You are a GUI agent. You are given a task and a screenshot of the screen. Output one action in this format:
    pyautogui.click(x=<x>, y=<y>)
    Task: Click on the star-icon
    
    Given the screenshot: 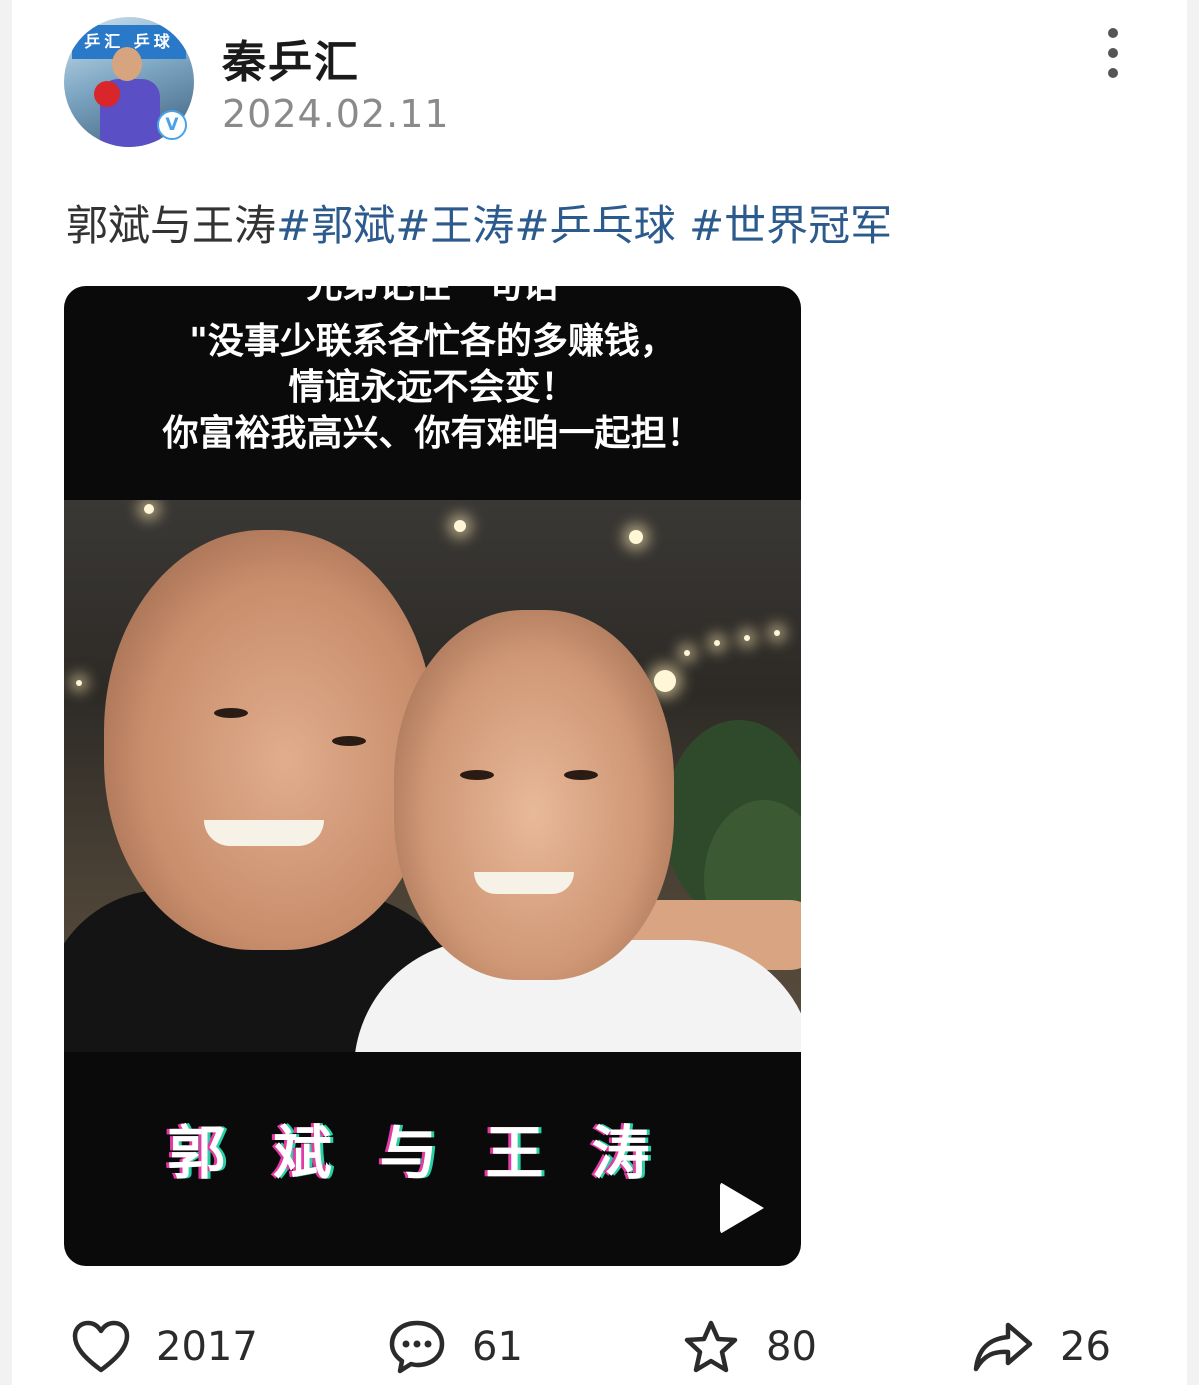 What is the action you would take?
    pyautogui.click(x=711, y=1346)
    